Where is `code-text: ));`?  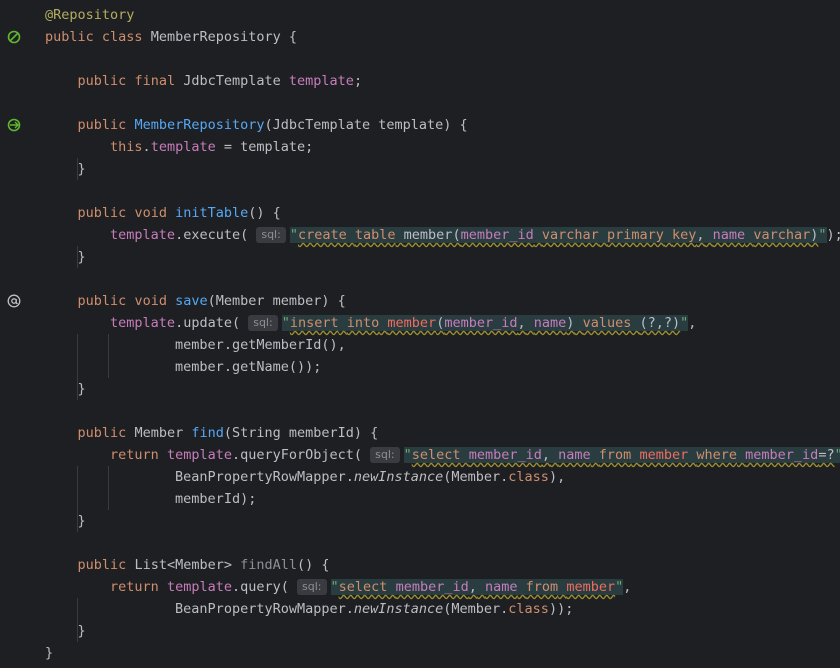 code-text: )); is located at coordinates (561, 609).